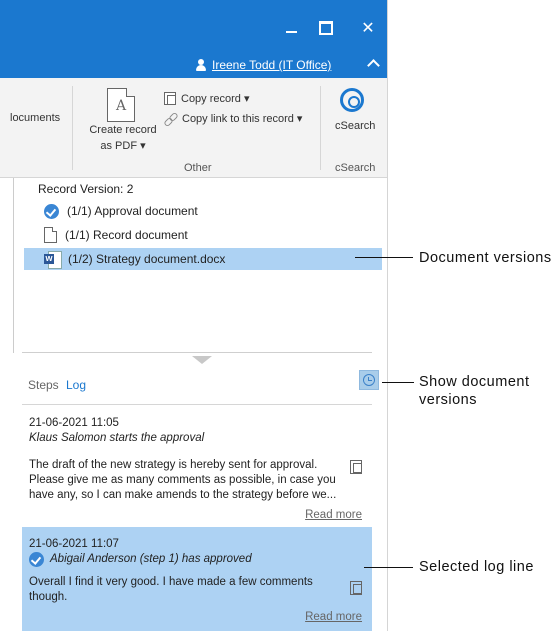 This screenshot has width=552, height=631. I want to click on copy-link-button: Copy link to this record ▾, so click(233, 118).